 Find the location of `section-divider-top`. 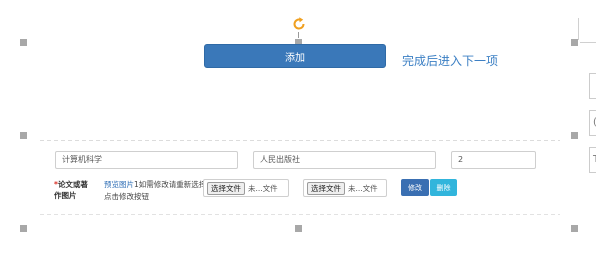

section-divider-top is located at coordinates (300, 140).